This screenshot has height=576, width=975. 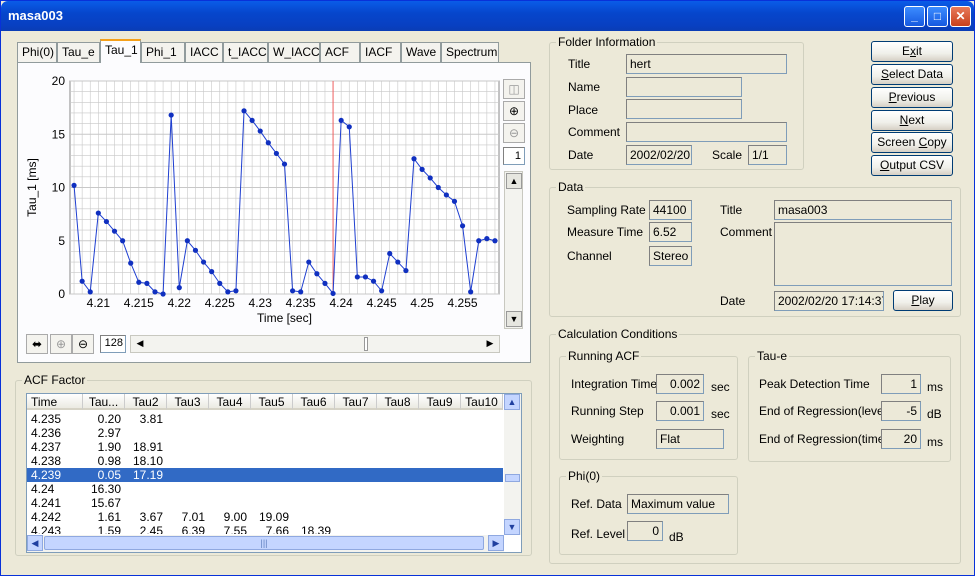 I want to click on table-cell: 18.39, so click(x=315, y=529).